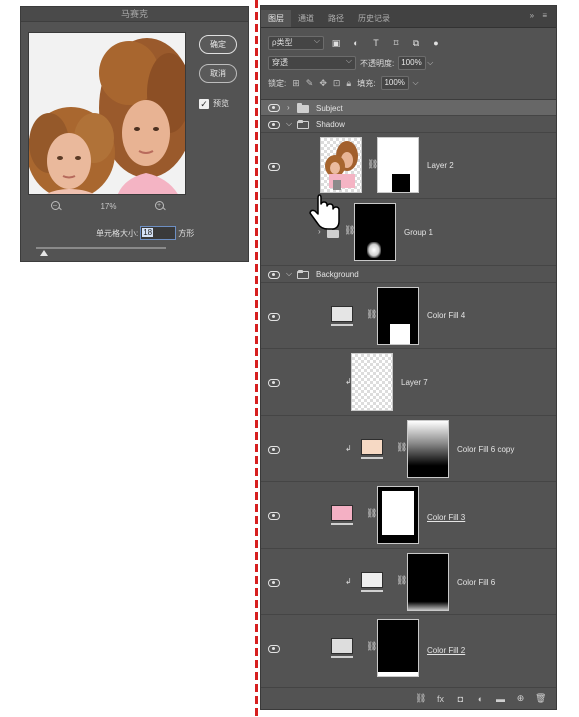 The width and height of the screenshot is (579, 717). Describe the element at coordinates (396, 43) in the screenshot. I see `shape-filter-icon: ⌑` at that location.